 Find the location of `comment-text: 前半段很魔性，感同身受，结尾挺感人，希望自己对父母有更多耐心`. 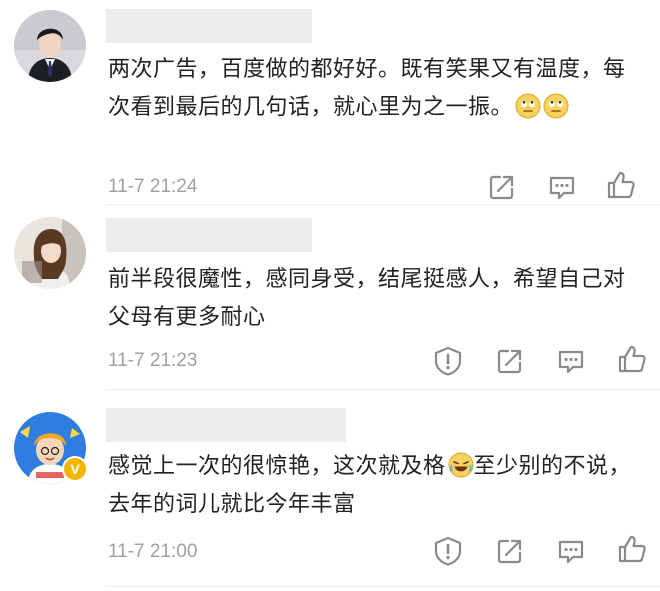

comment-text: 前半段很魔性，感同身受，结尾挺感人，希望自己对父母有更多耐心 is located at coordinates (367, 298).